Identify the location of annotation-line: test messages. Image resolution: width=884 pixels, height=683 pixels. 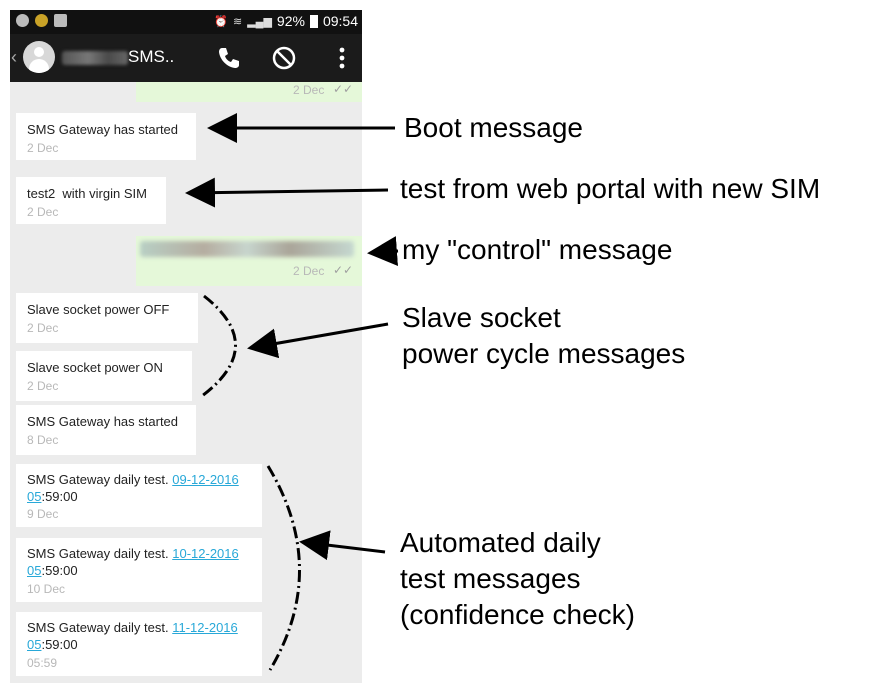
(490, 578).